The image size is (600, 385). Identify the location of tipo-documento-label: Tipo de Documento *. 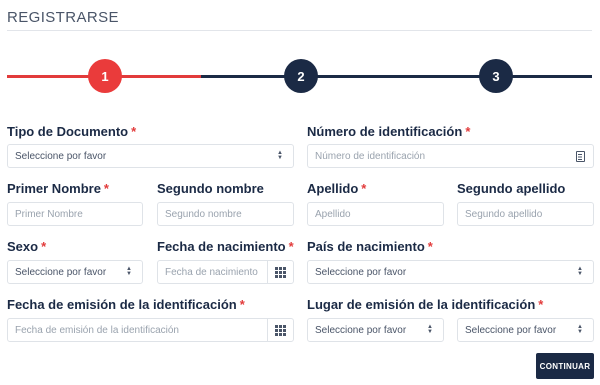
(72, 131).